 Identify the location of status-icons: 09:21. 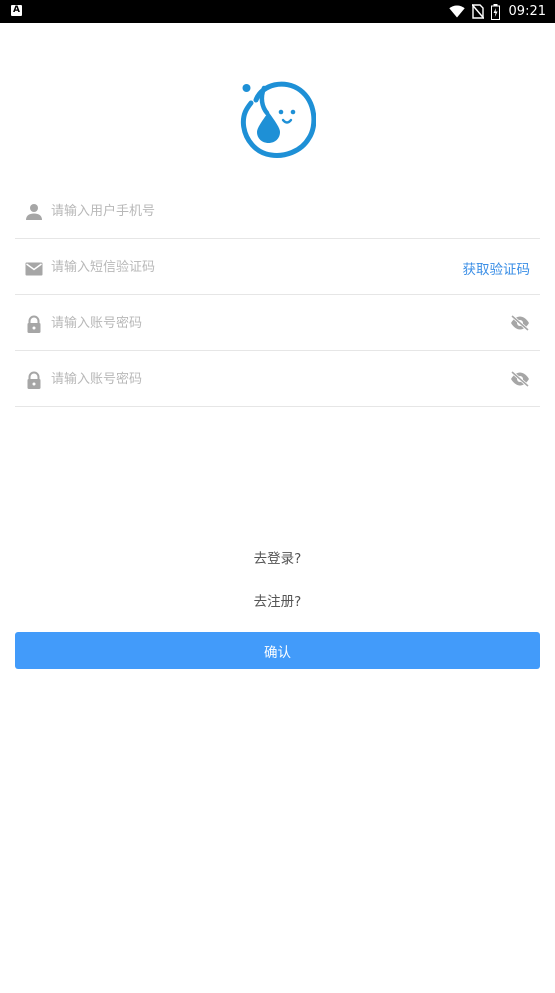
(497, 11).